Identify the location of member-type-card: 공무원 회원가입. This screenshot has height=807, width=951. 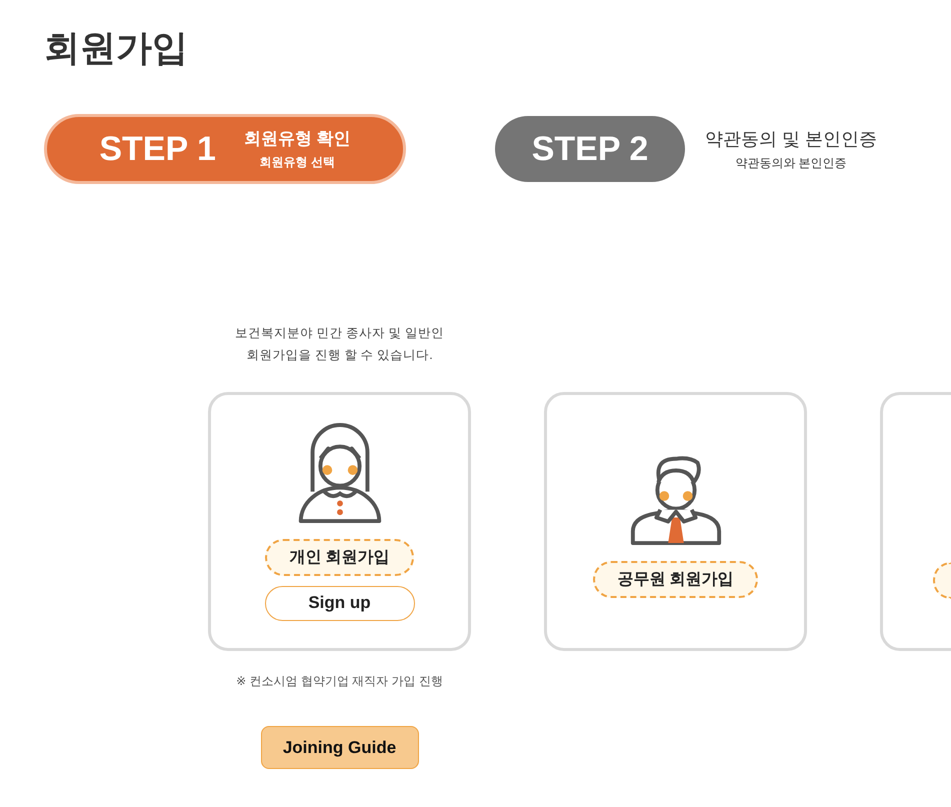
(675, 521).